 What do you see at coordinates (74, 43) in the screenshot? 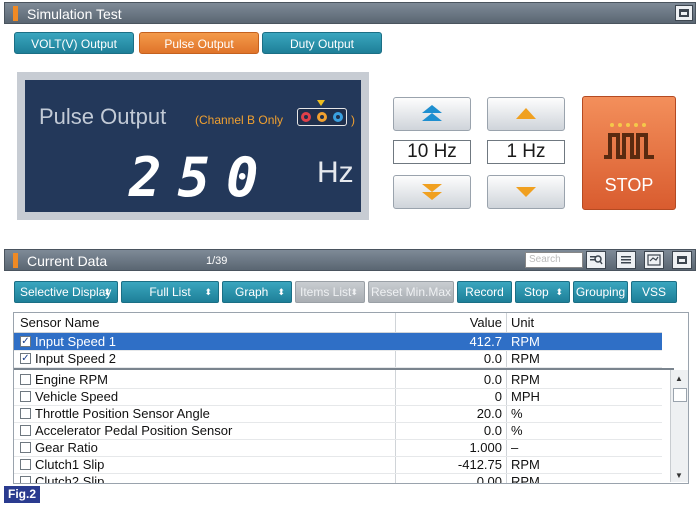
I see `tab-volt-output: VOLT(V) Output` at bounding box center [74, 43].